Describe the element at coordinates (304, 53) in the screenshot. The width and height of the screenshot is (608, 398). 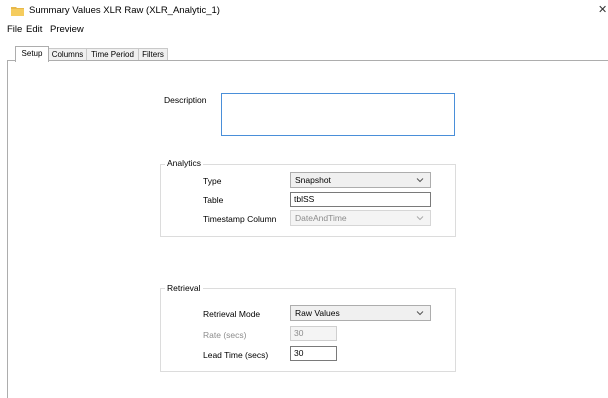
I see `tab-strip: Setup Columns Time Period Filters` at that location.